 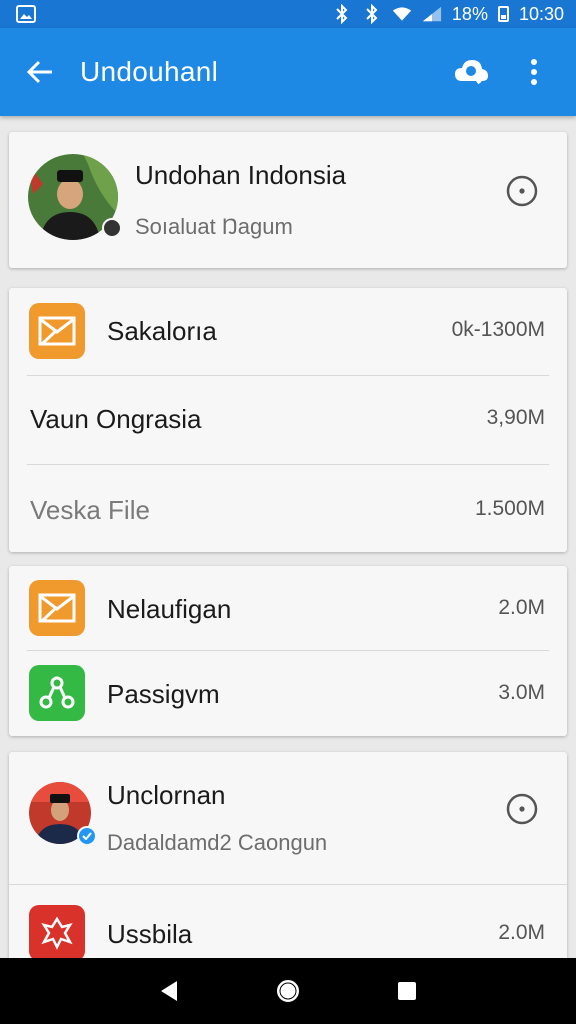 What do you see at coordinates (26, 14) in the screenshot?
I see `gallery-notification-icon` at bounding box center [26, 14].